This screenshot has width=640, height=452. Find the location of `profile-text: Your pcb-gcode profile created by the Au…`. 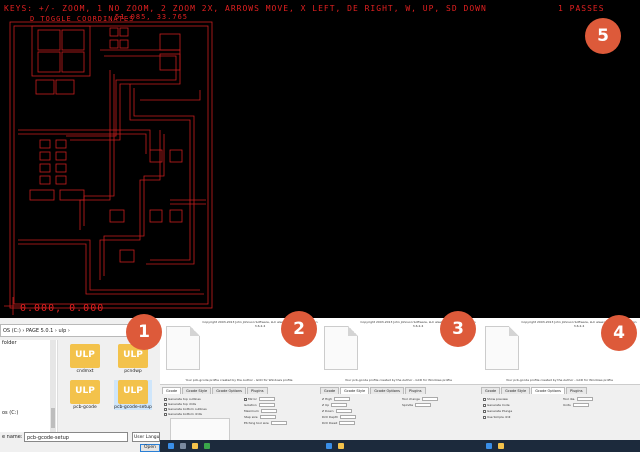

profile-text: Your pcb-gcode profile created by the Au… is located at coordinates (398, 380).